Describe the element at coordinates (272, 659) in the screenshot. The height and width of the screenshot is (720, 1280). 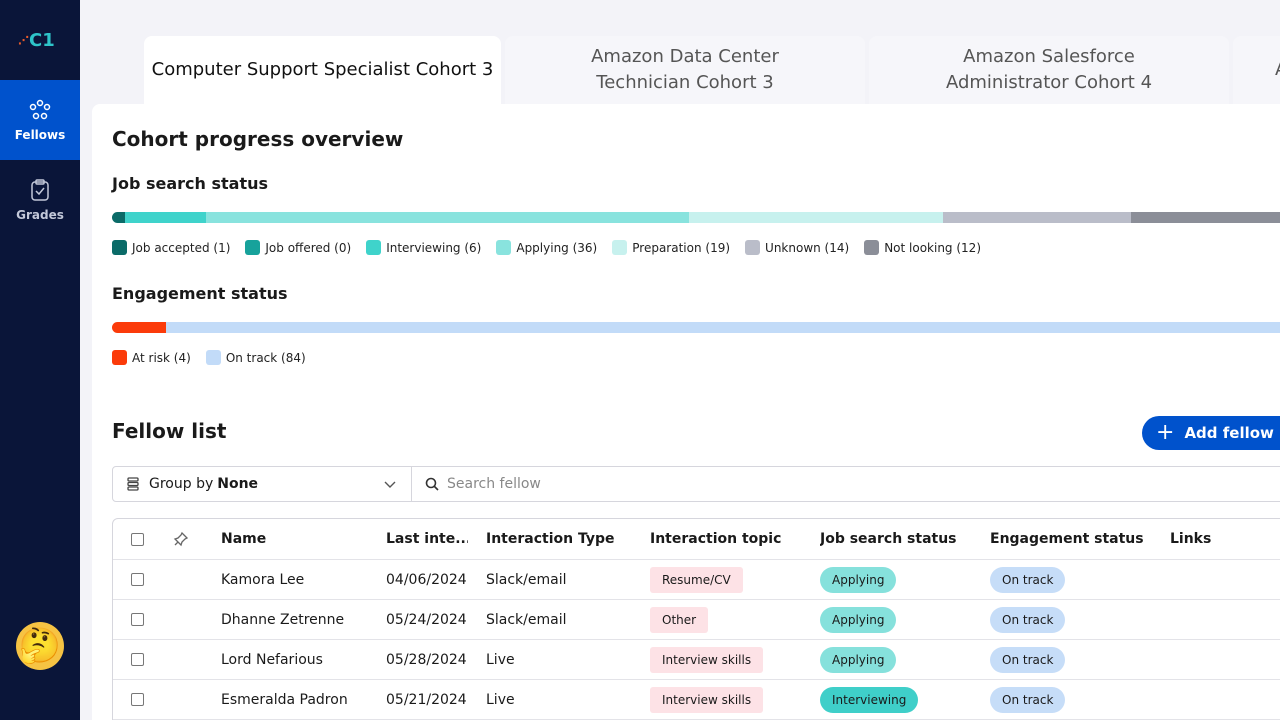
I see `fellow-name: Lord Nefarious` at that location.